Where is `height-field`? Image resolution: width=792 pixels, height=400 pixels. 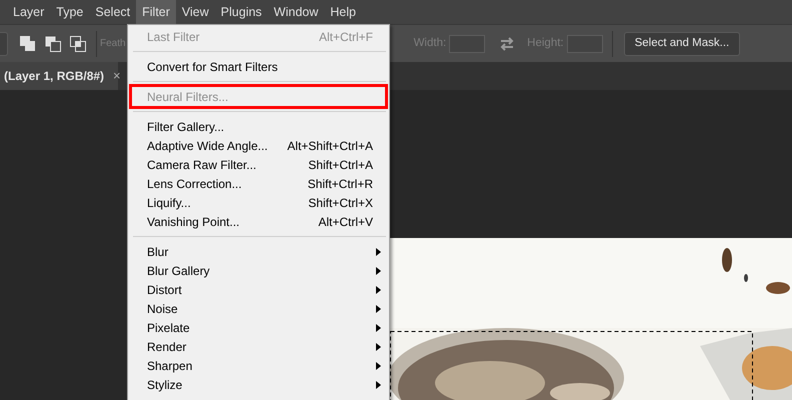 height-field is located at coordinates (584, 43).